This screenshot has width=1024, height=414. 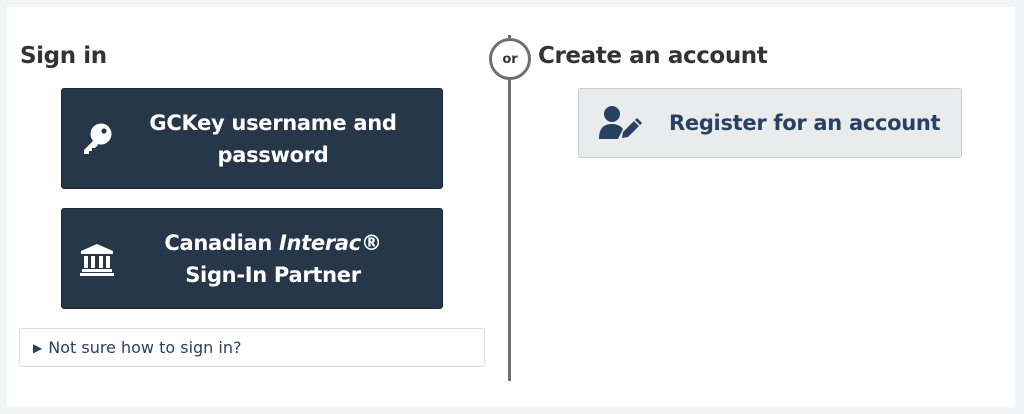 What do you see at coordinates (63, 56) in the screenshot?
I see `sign-in-heading: Sign in` at bounding box center [63, 56].